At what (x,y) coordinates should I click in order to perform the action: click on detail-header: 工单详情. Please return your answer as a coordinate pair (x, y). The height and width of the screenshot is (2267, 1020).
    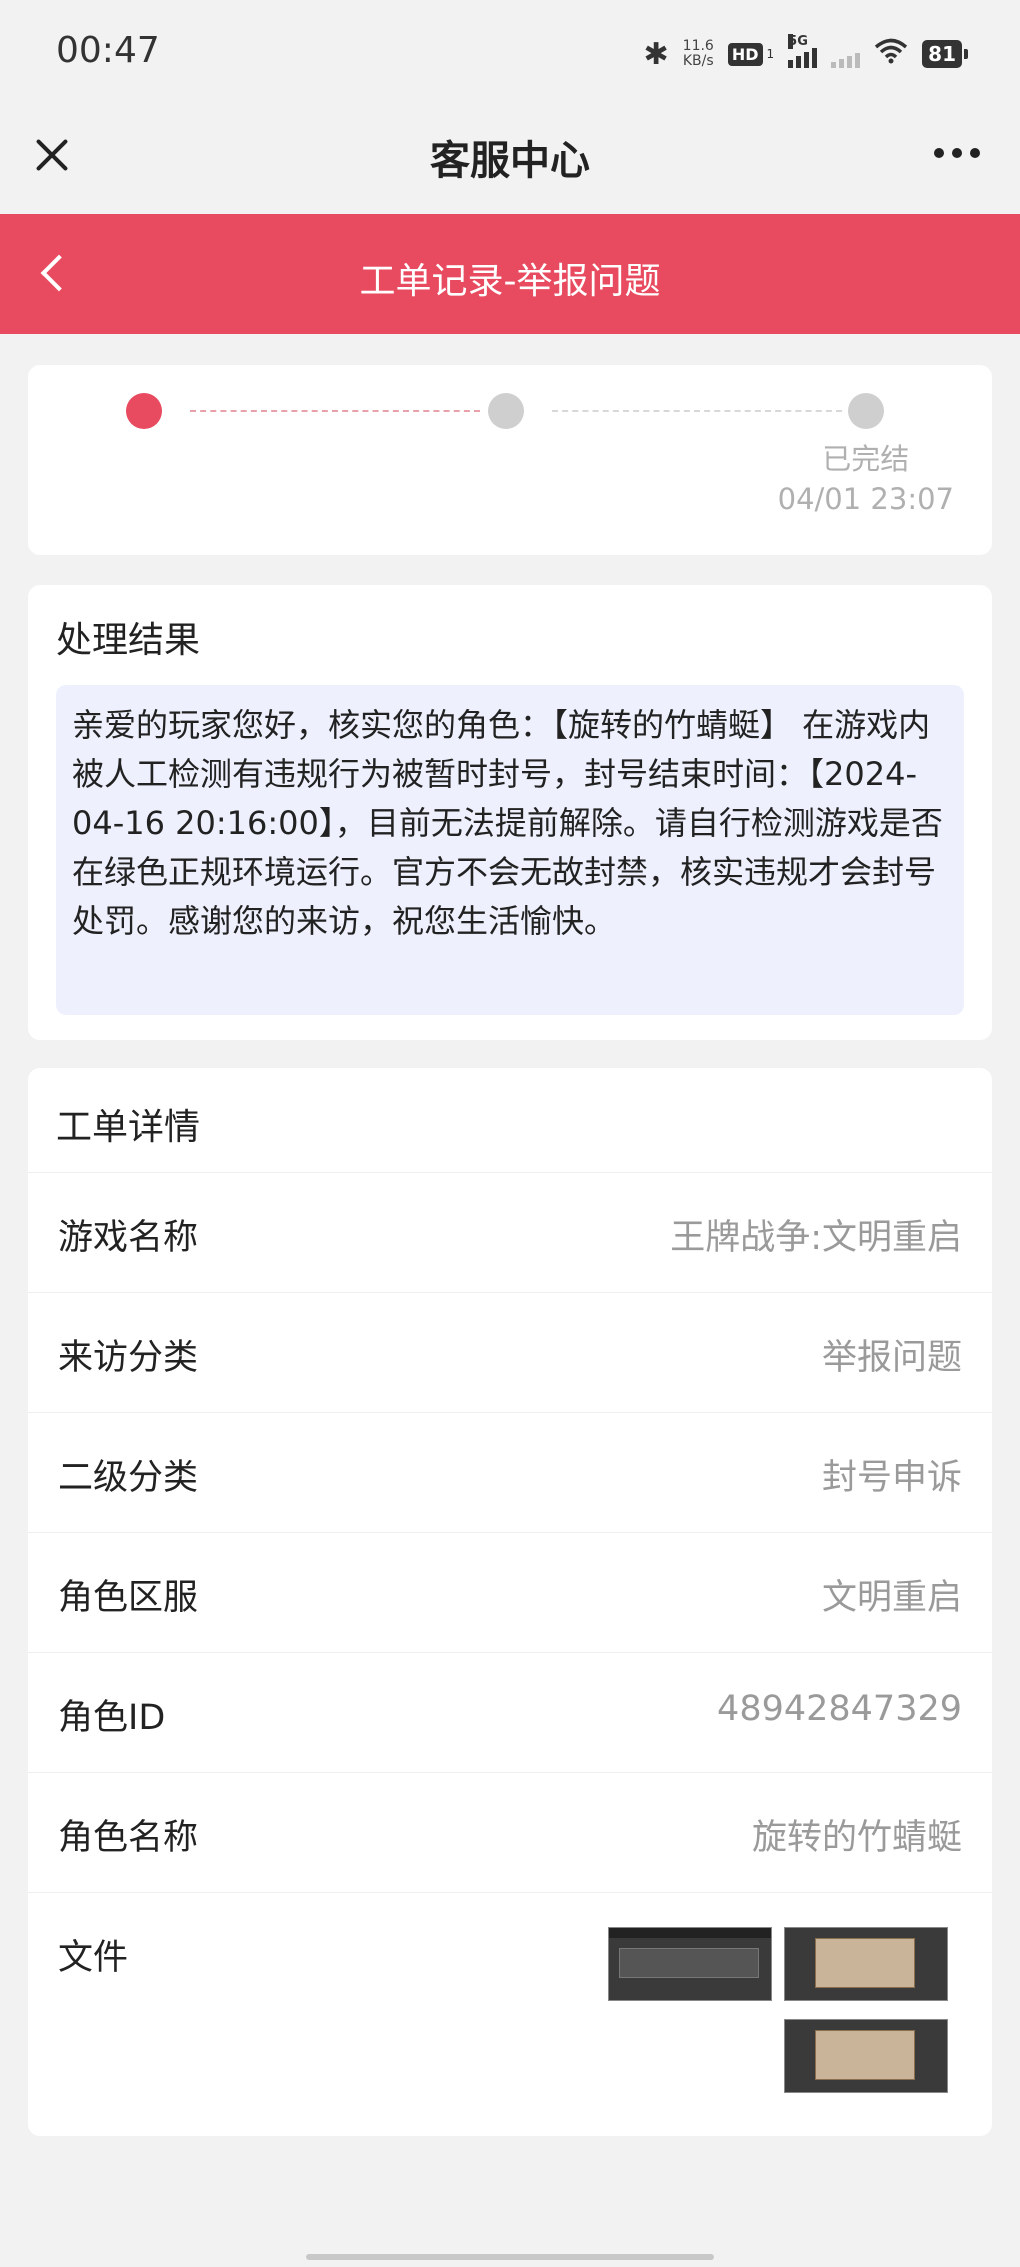
    Looking at the image, I should click on (510, 1120).